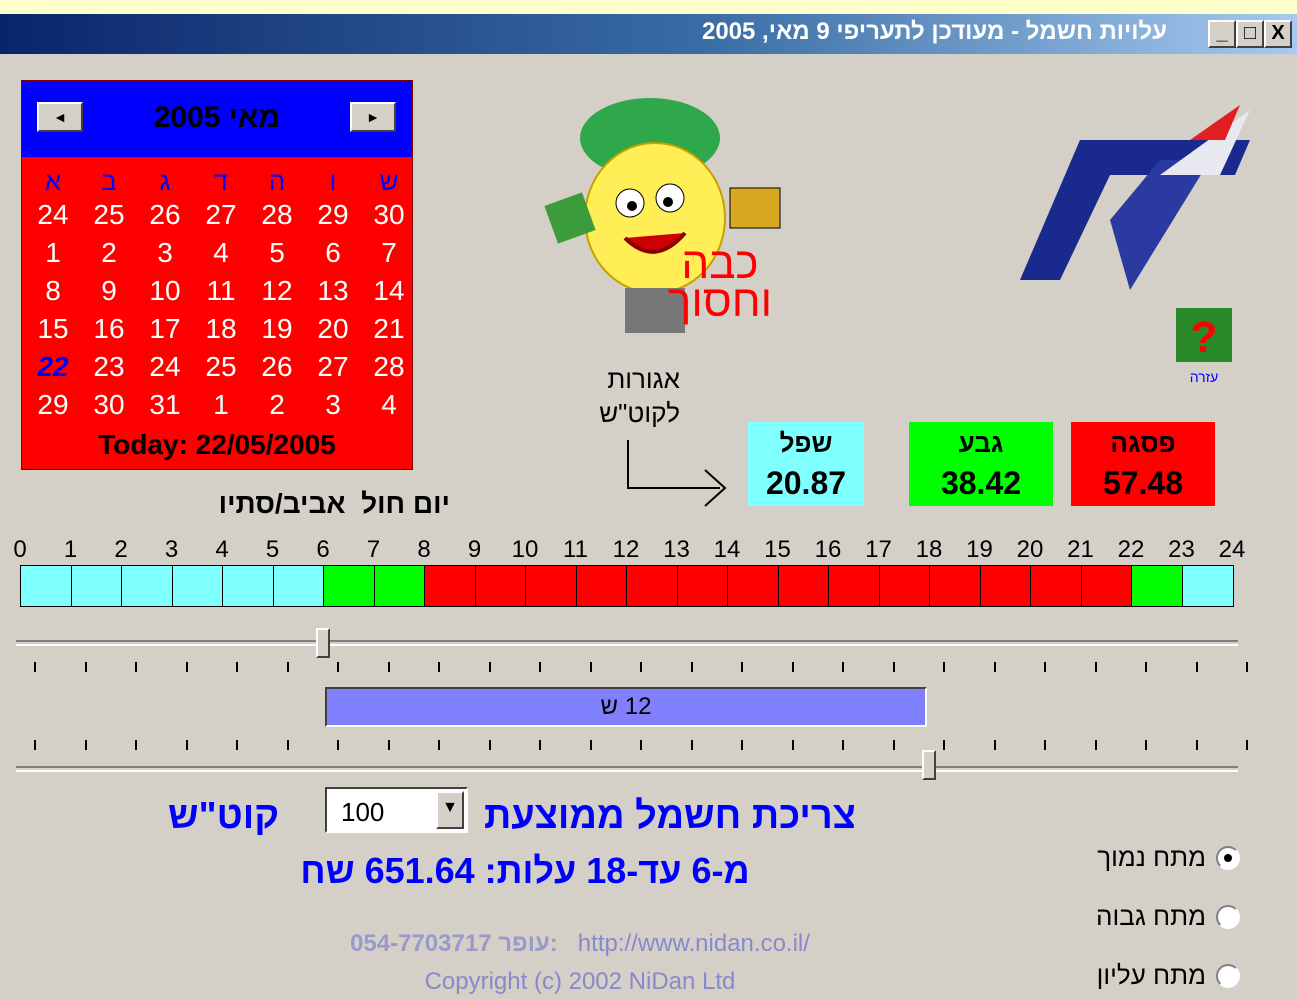  What do you see at coordinates (1120, 919) in the screenshot?
I see `radio-high-voltage: מתח גבוה` at bounding box center [1120, 919].